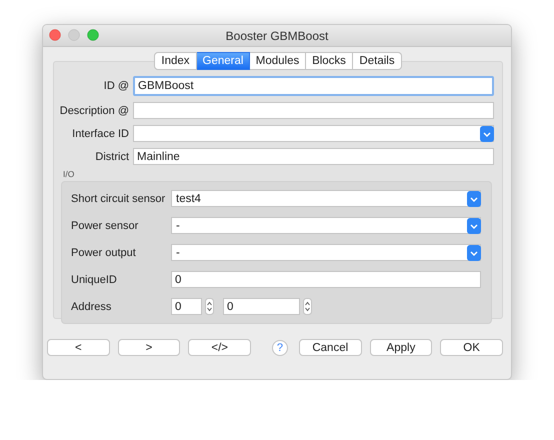  I want to click on group-title: I/O, so click(69, 174).